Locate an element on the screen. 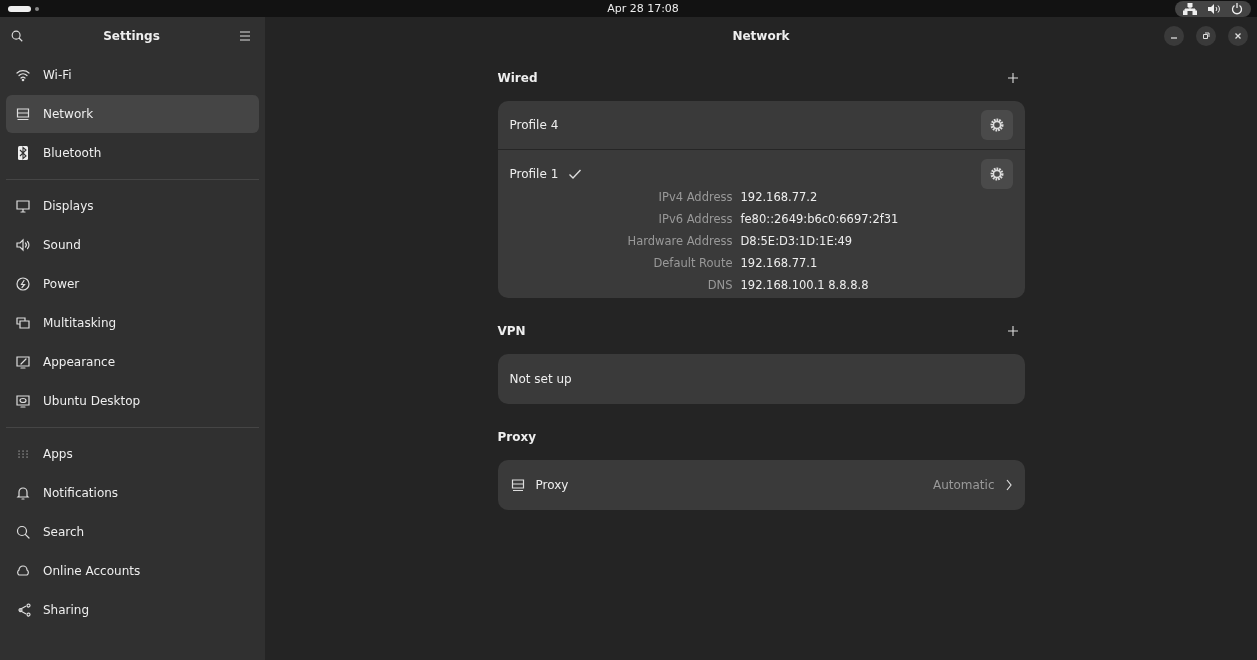 This screenshot has height=660, width=1257. sidebar-item: Bluetooth is located at coordinates (132, 153).